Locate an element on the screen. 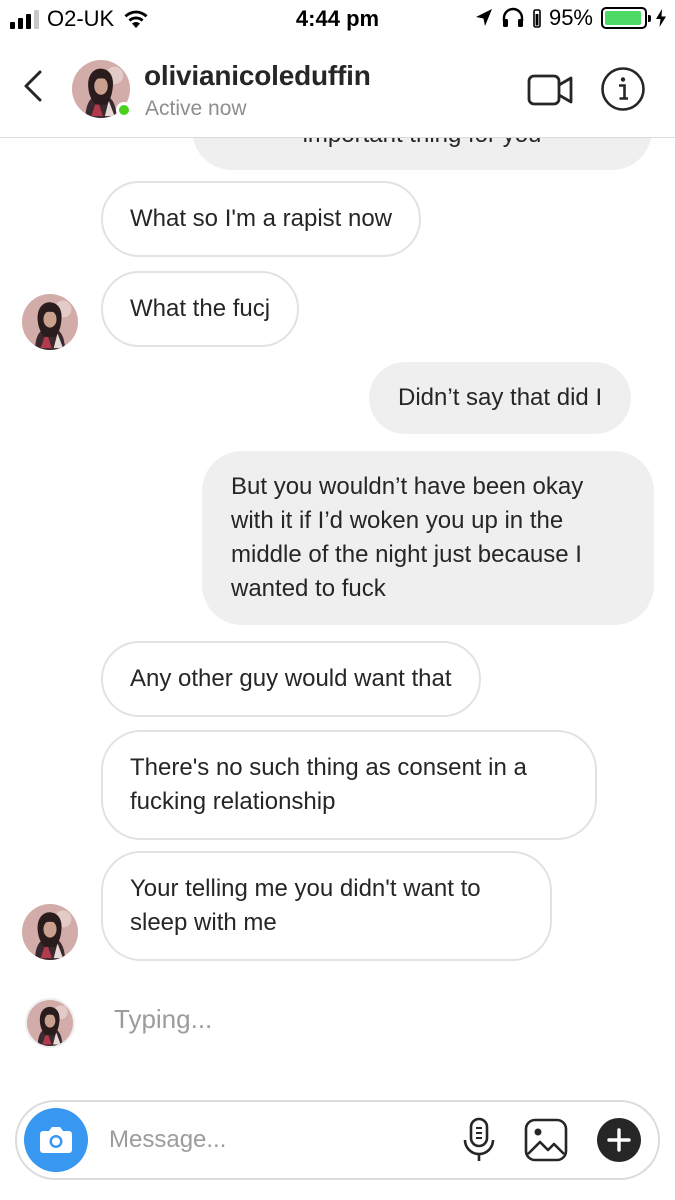  battery-icon is located at coordinates (626, 18).